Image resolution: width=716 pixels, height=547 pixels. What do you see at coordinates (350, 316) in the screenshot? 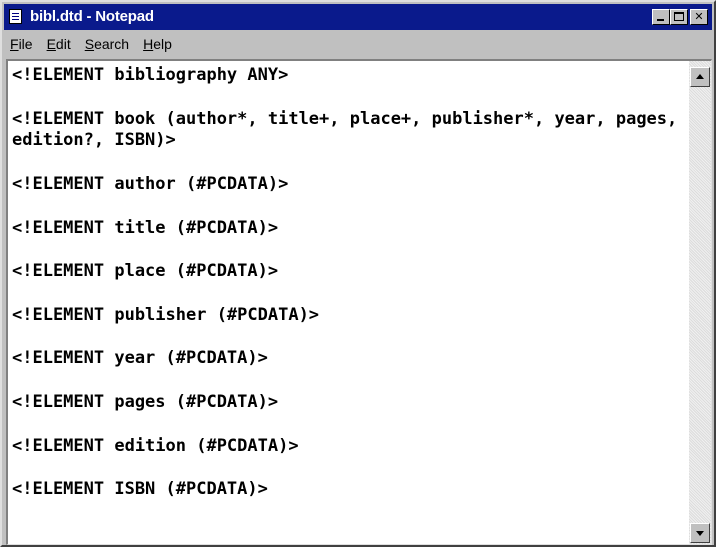
I see `code-line: <!ELEMENT publisher (#PCDATA)>` at bounding box center [350, 316].